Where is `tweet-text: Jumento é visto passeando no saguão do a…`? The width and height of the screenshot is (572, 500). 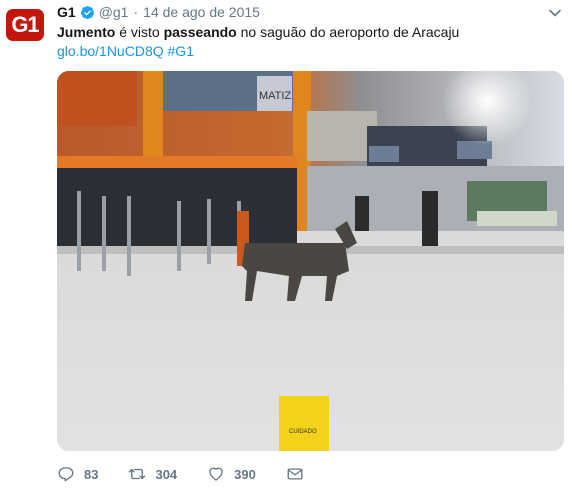 tweet-text: Jumento é visto passeando no saguão do a… is located at coordinates (309, 32).